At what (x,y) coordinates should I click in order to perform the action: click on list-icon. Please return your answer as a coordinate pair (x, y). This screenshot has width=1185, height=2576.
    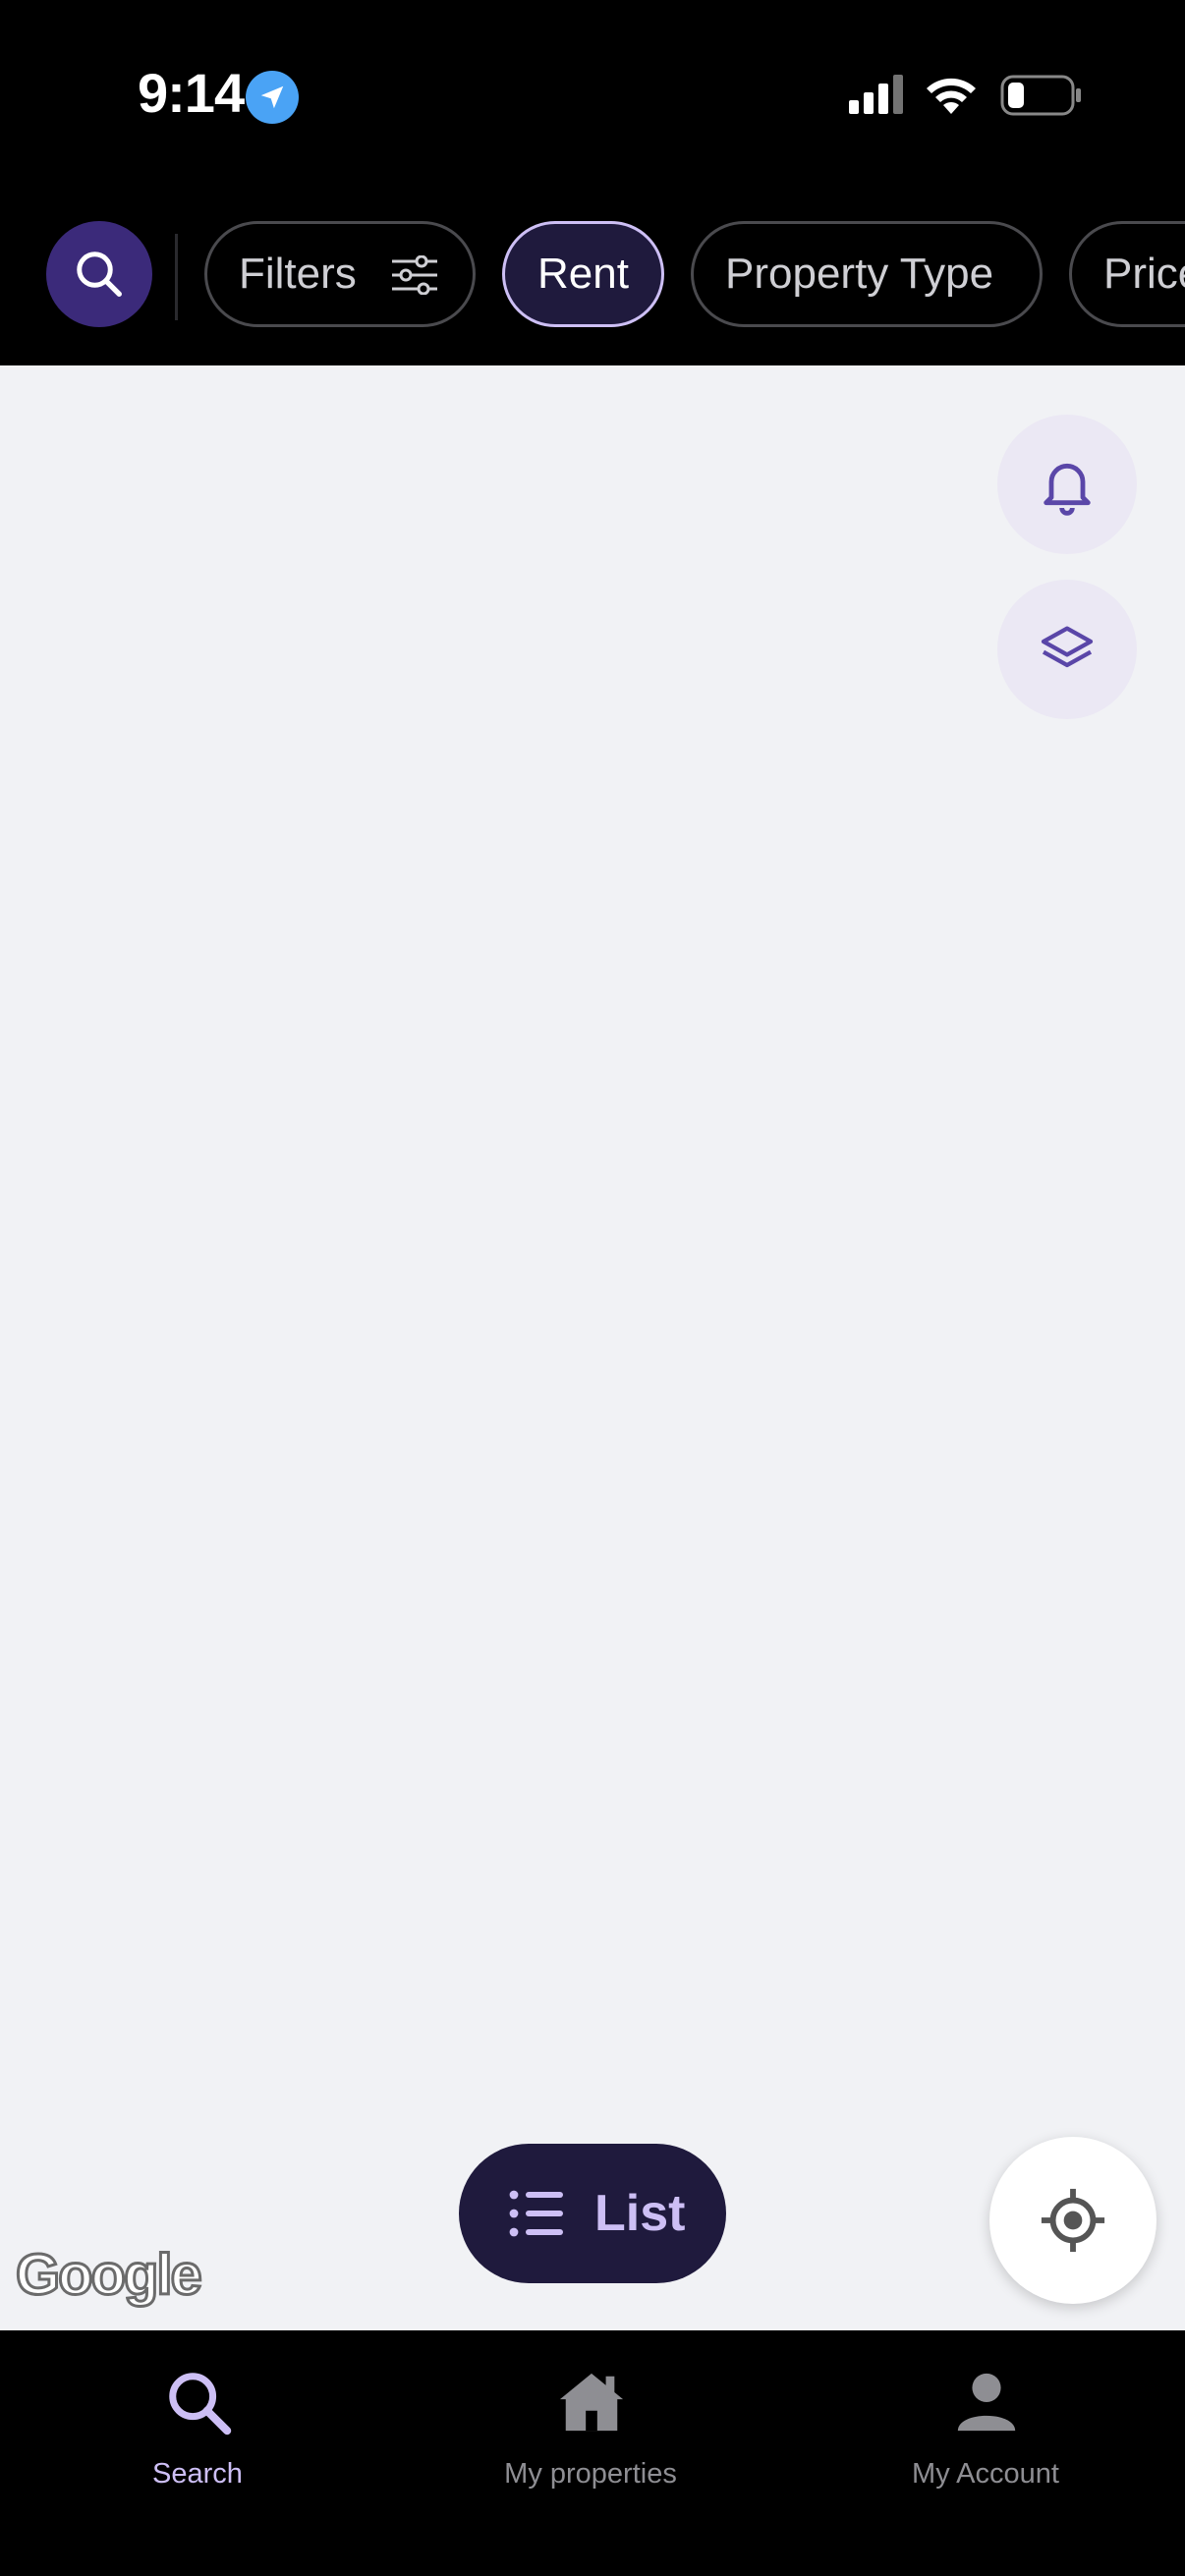
    Looking at the image, I should click on (536, 2213).